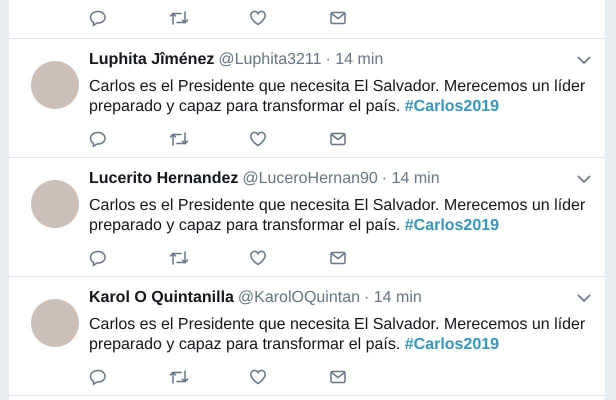  What do you see at coordinates (151, 60) in the screenshot?
I see `user-name: Luphita Jîménez` at bounding box center [151, 60].